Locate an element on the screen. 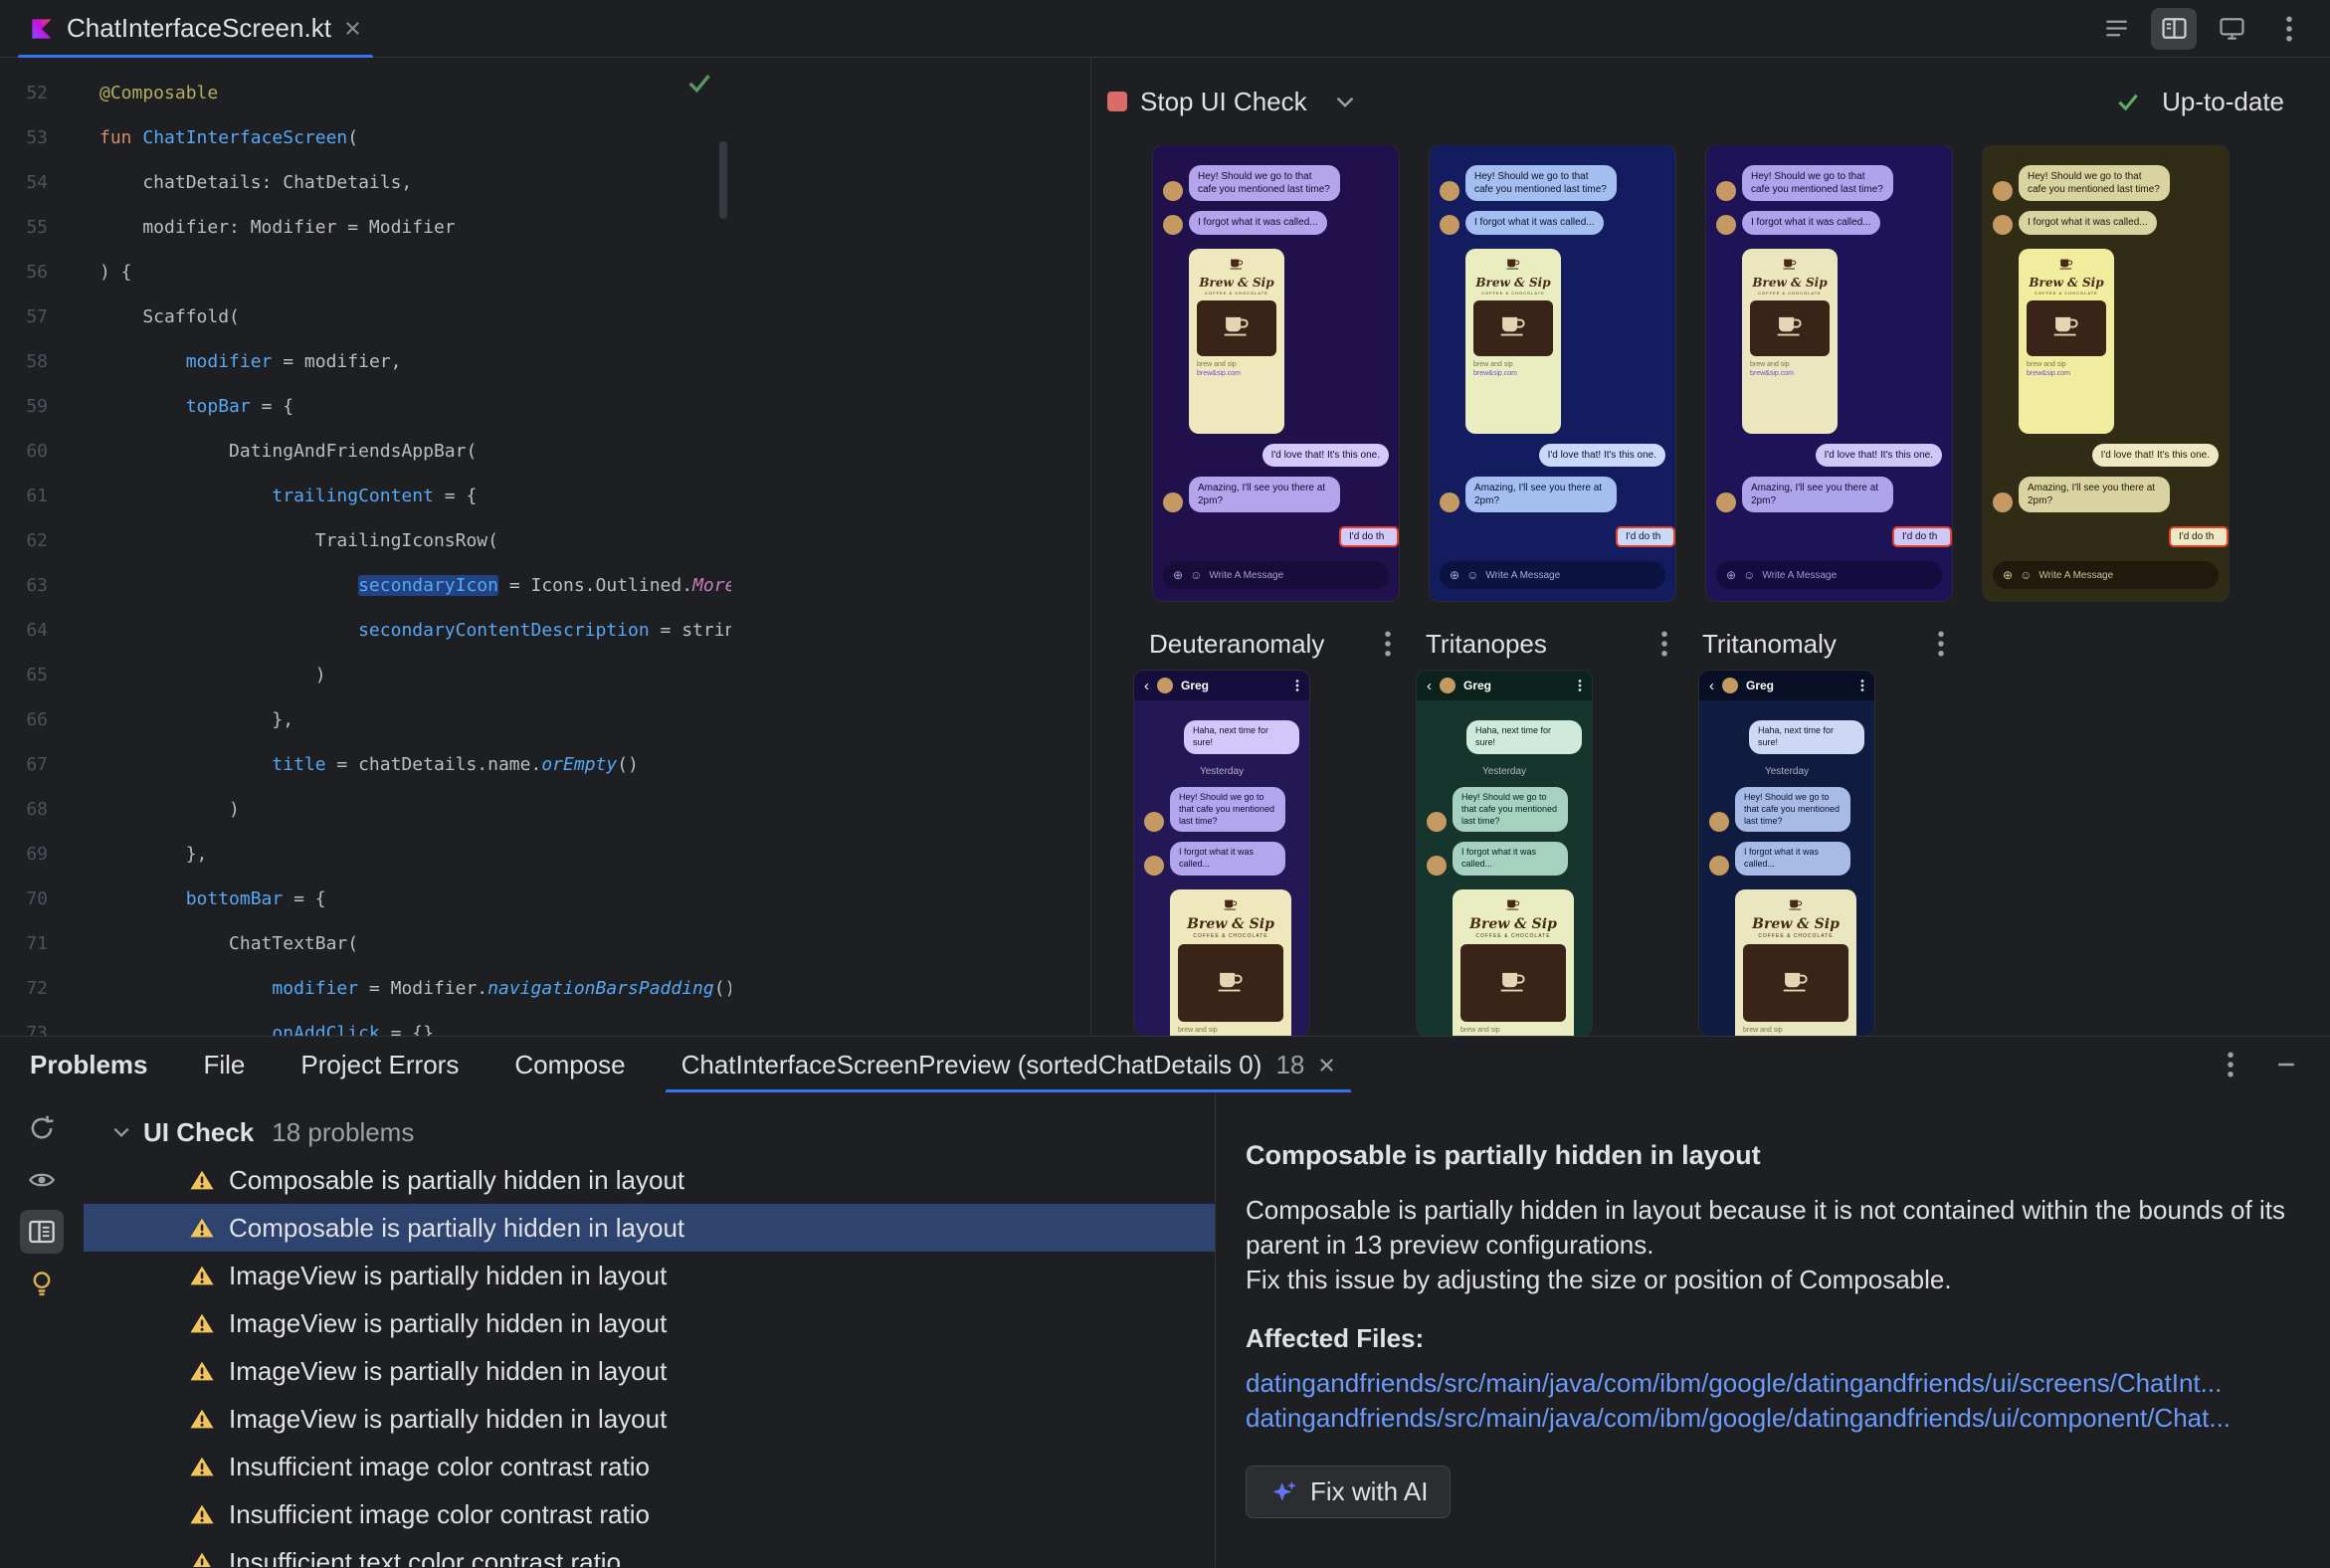 Image resolution: width=2330 pixels, height=1568 pixels. code-line: 52 @Composable is located at coordinates (365, 93).